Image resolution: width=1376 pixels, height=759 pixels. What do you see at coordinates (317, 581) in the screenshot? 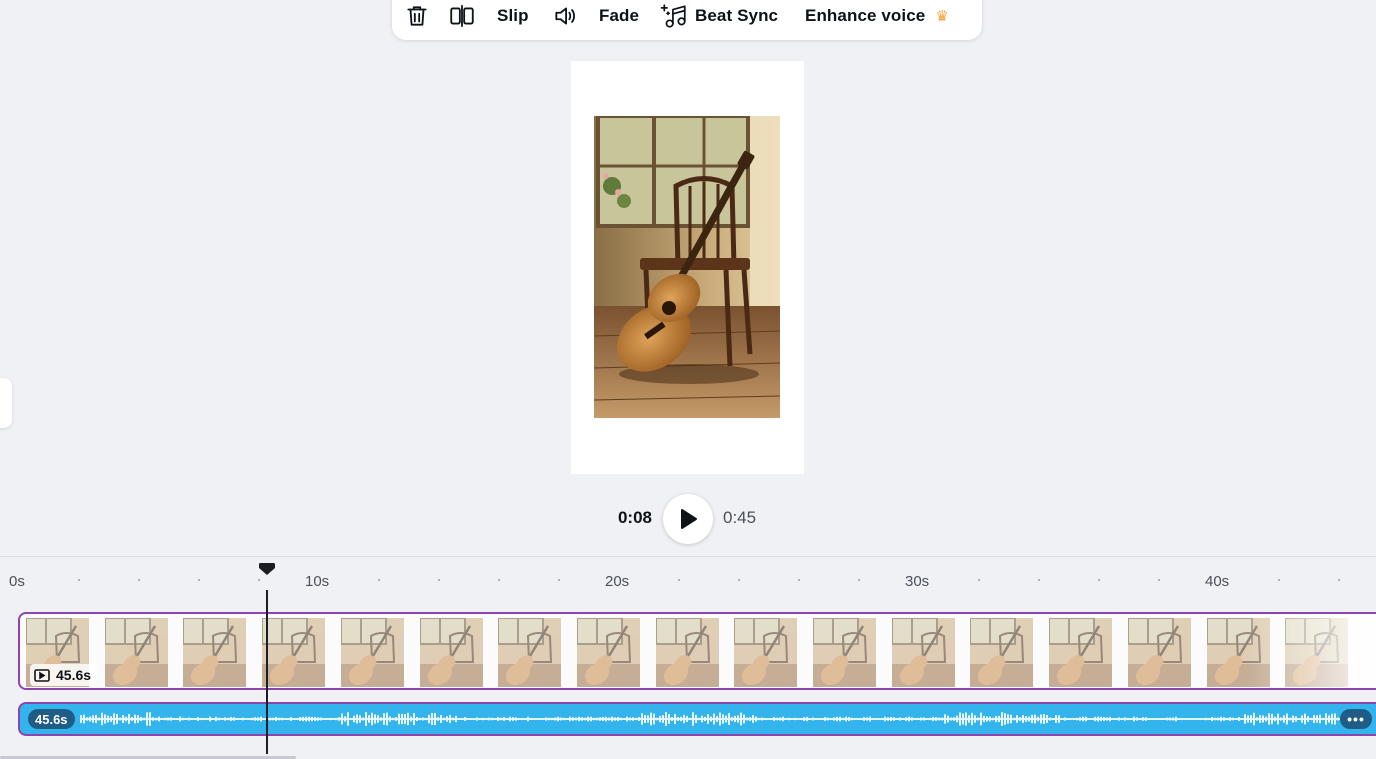
I see `ruler-label: 10s` at bounding box center [317, 581].